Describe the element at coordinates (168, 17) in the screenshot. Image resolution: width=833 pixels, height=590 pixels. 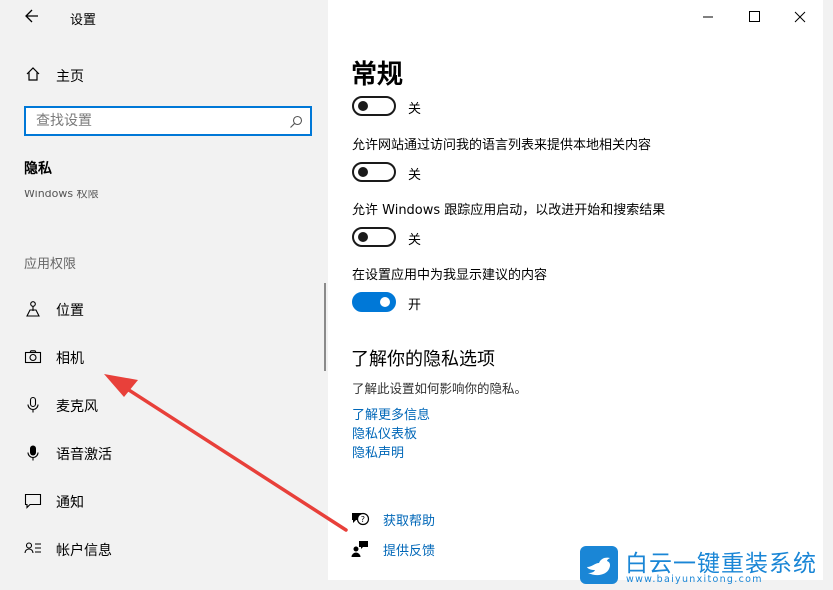
I see `title-bar-left: 设置` at that location.